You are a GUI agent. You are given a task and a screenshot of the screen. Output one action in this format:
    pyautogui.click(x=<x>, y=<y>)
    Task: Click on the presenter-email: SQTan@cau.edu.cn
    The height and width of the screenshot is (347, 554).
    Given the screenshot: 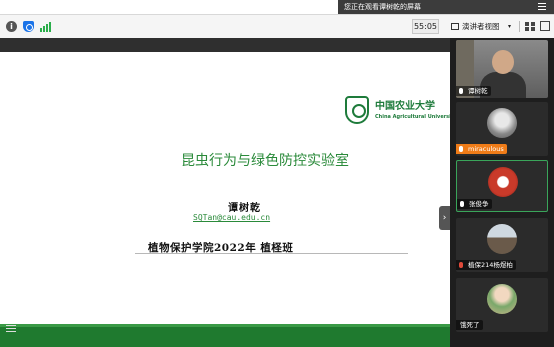 What is the action you would take?
    pyautogui.click(x=231, y=217)
    